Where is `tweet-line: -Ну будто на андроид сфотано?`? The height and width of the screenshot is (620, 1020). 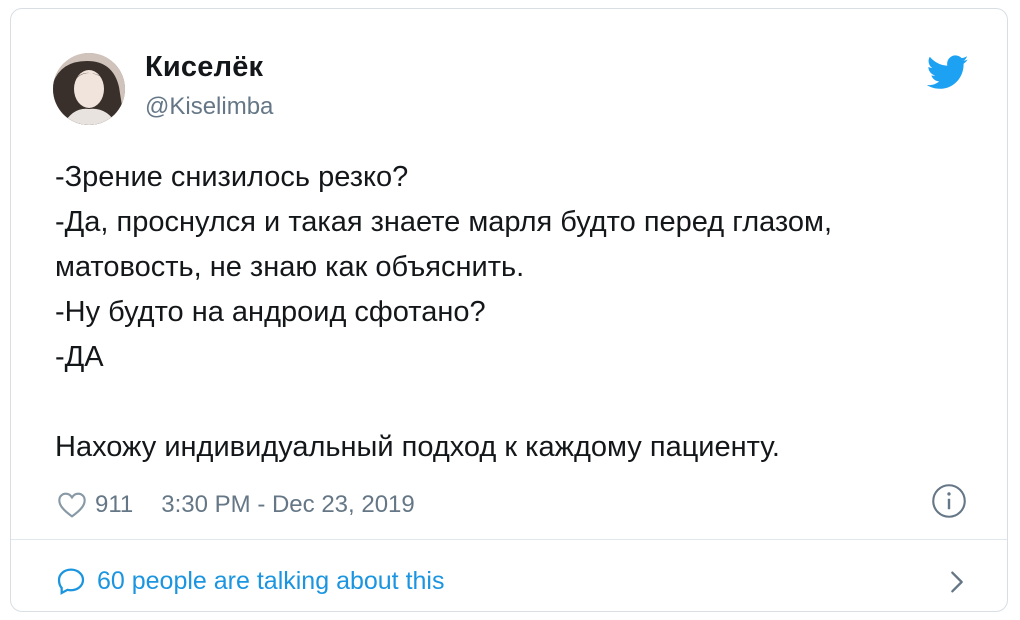 tweet-line: -Ну будто на андроид сфотано? is located at coordinates (270, 312).